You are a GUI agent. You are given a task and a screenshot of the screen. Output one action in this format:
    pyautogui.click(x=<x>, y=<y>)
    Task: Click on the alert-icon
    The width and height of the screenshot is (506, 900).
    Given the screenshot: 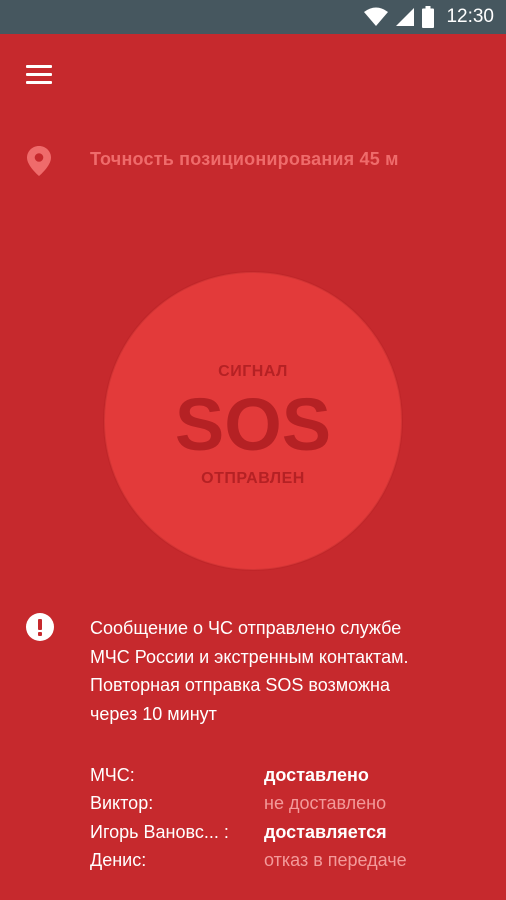 What is the action you would take?
    pyautogui.click(x=40, y=629)
    